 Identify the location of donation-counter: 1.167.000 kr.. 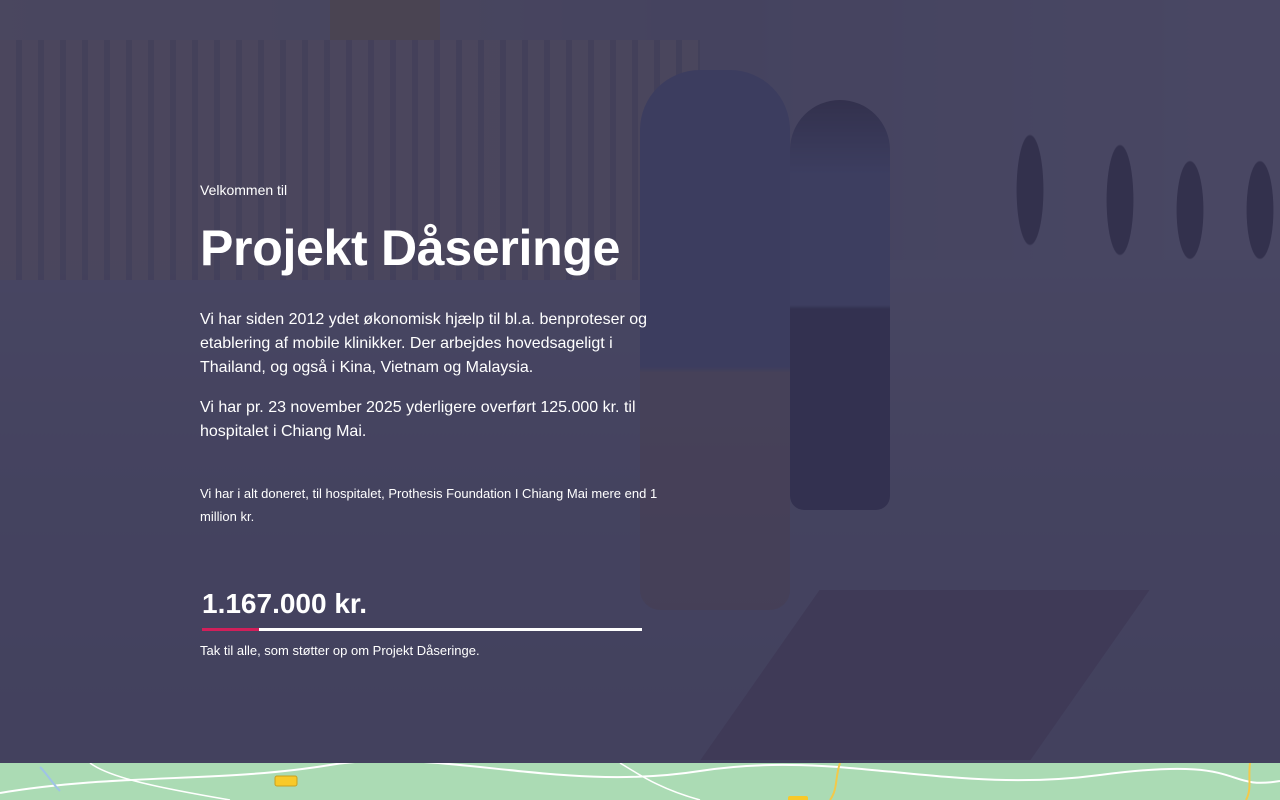
(285, 603).